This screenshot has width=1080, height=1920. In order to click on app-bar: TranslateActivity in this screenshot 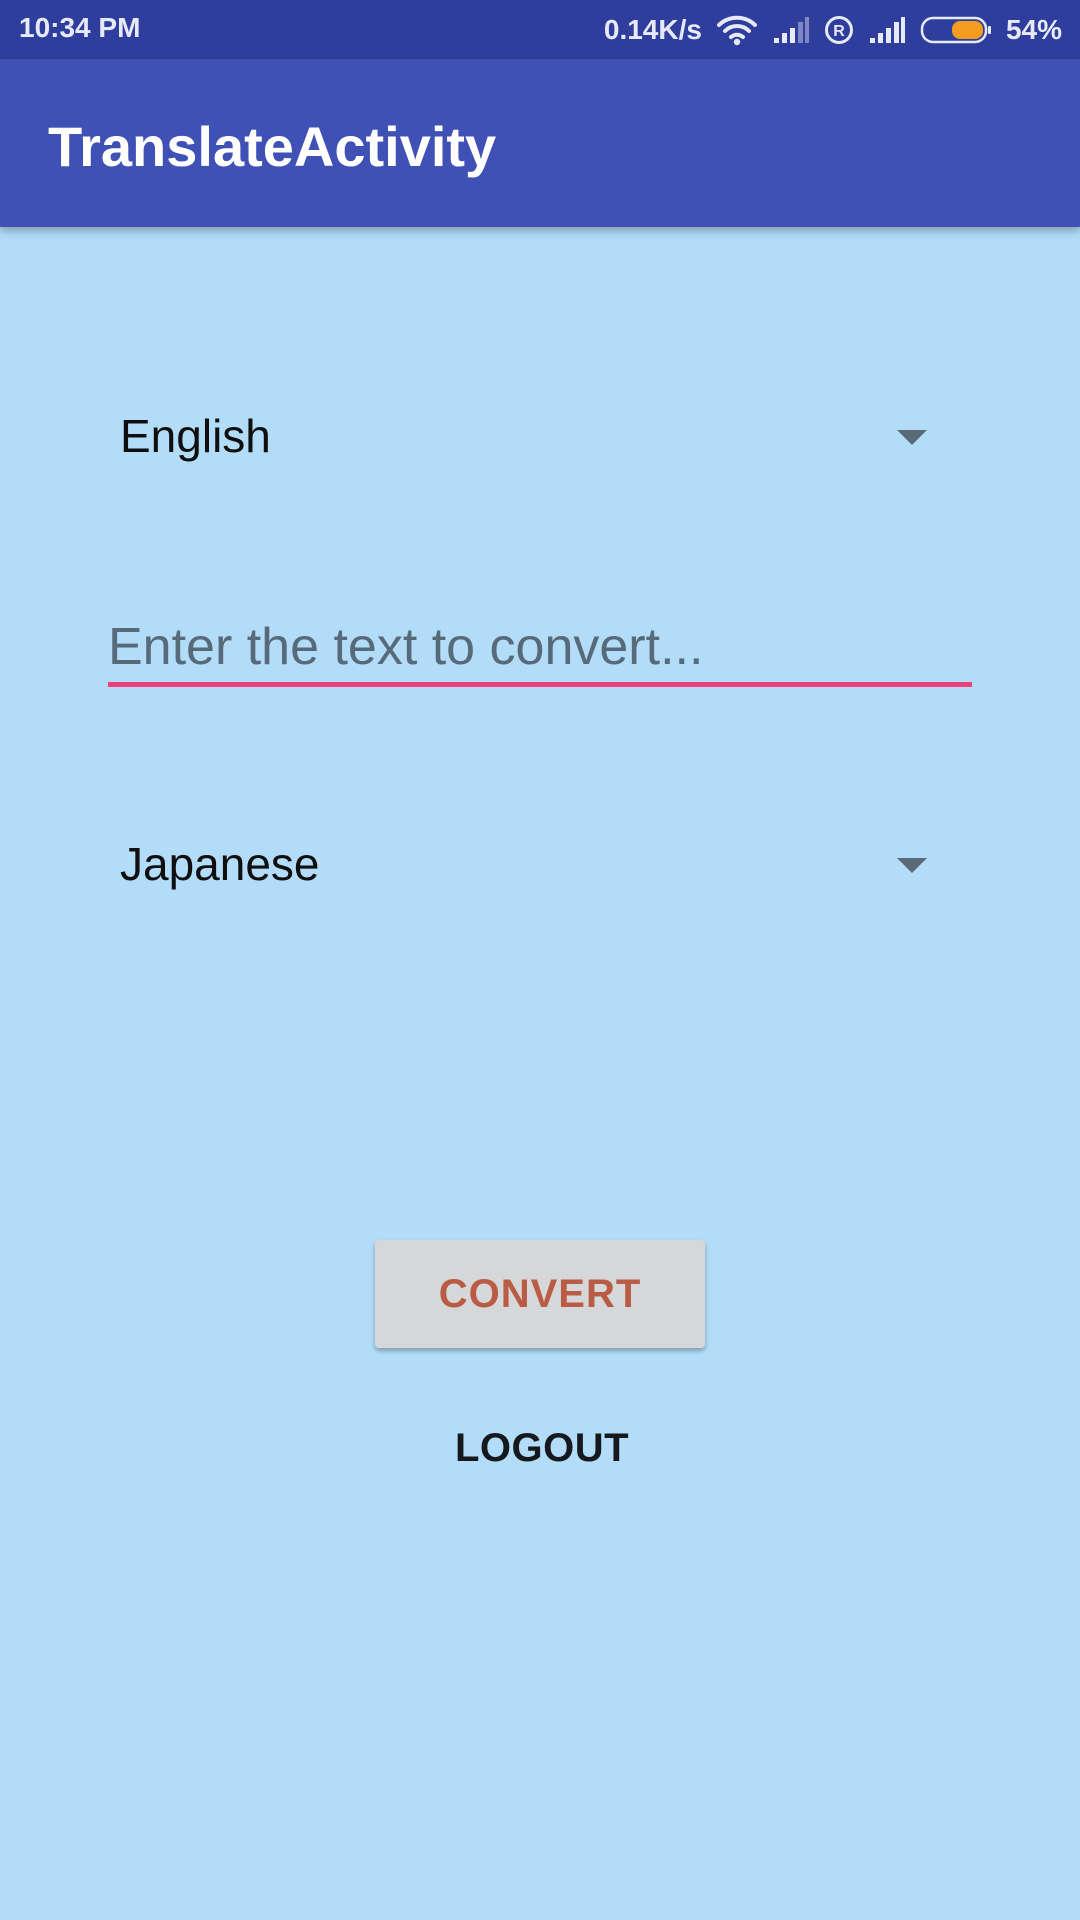, I will do `click(540, 143)`.